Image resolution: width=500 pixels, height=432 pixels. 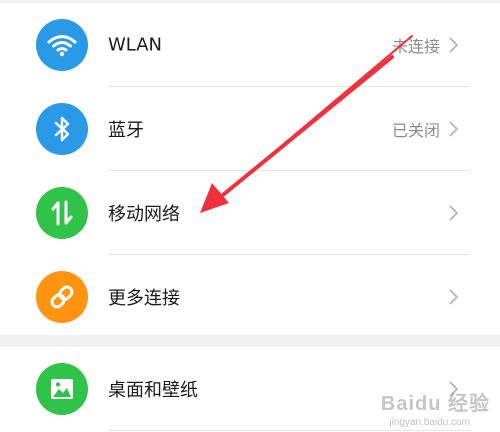 I want to click on settings-item-label: 移动网络, so click(x=144, y=214).